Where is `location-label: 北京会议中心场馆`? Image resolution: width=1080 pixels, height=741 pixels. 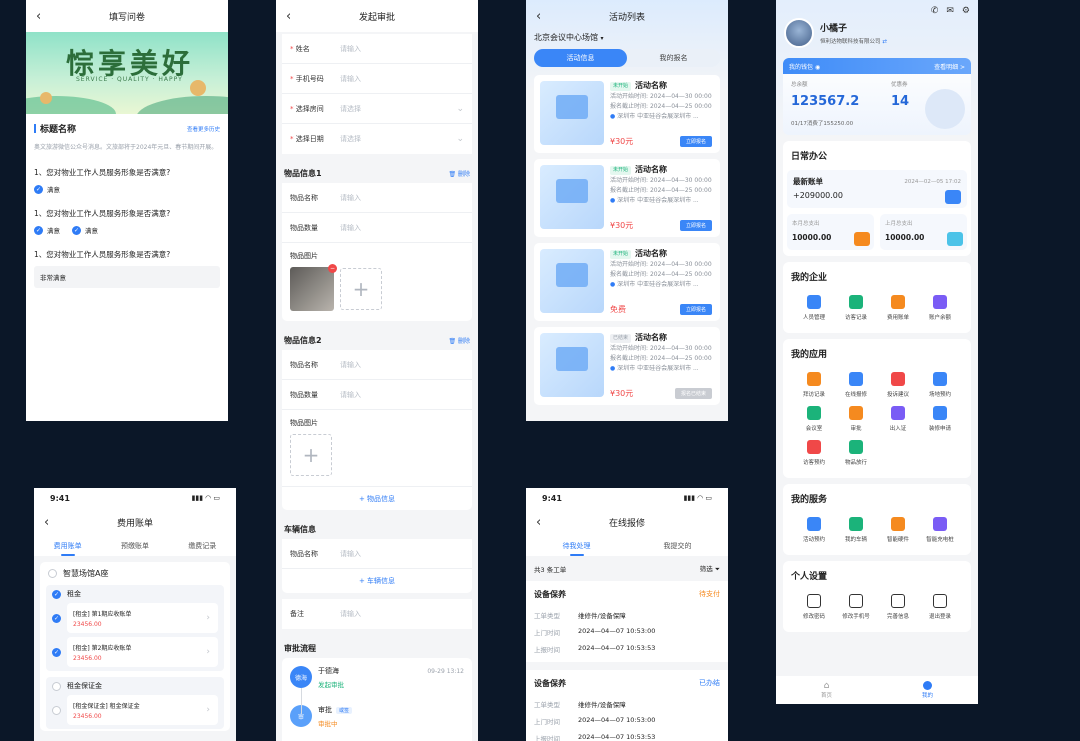
location-label: 北京会议中心场馆 is located at coordinates (566, 37).